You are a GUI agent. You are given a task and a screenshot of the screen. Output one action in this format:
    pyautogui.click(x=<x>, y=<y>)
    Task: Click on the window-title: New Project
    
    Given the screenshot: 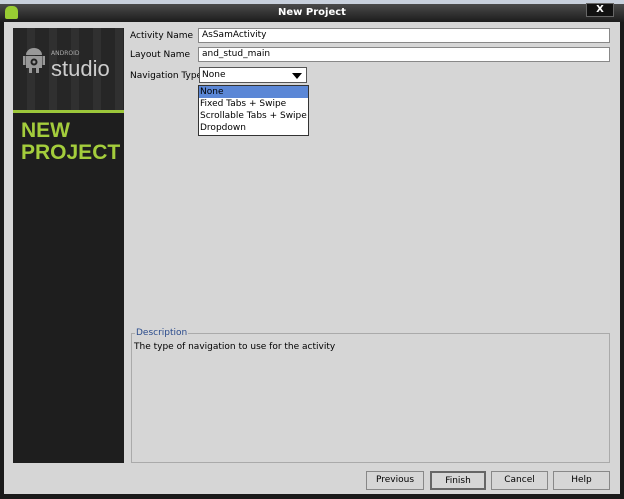 What is the action you would take?
    pyautogui.click(x=312, y=12)
    